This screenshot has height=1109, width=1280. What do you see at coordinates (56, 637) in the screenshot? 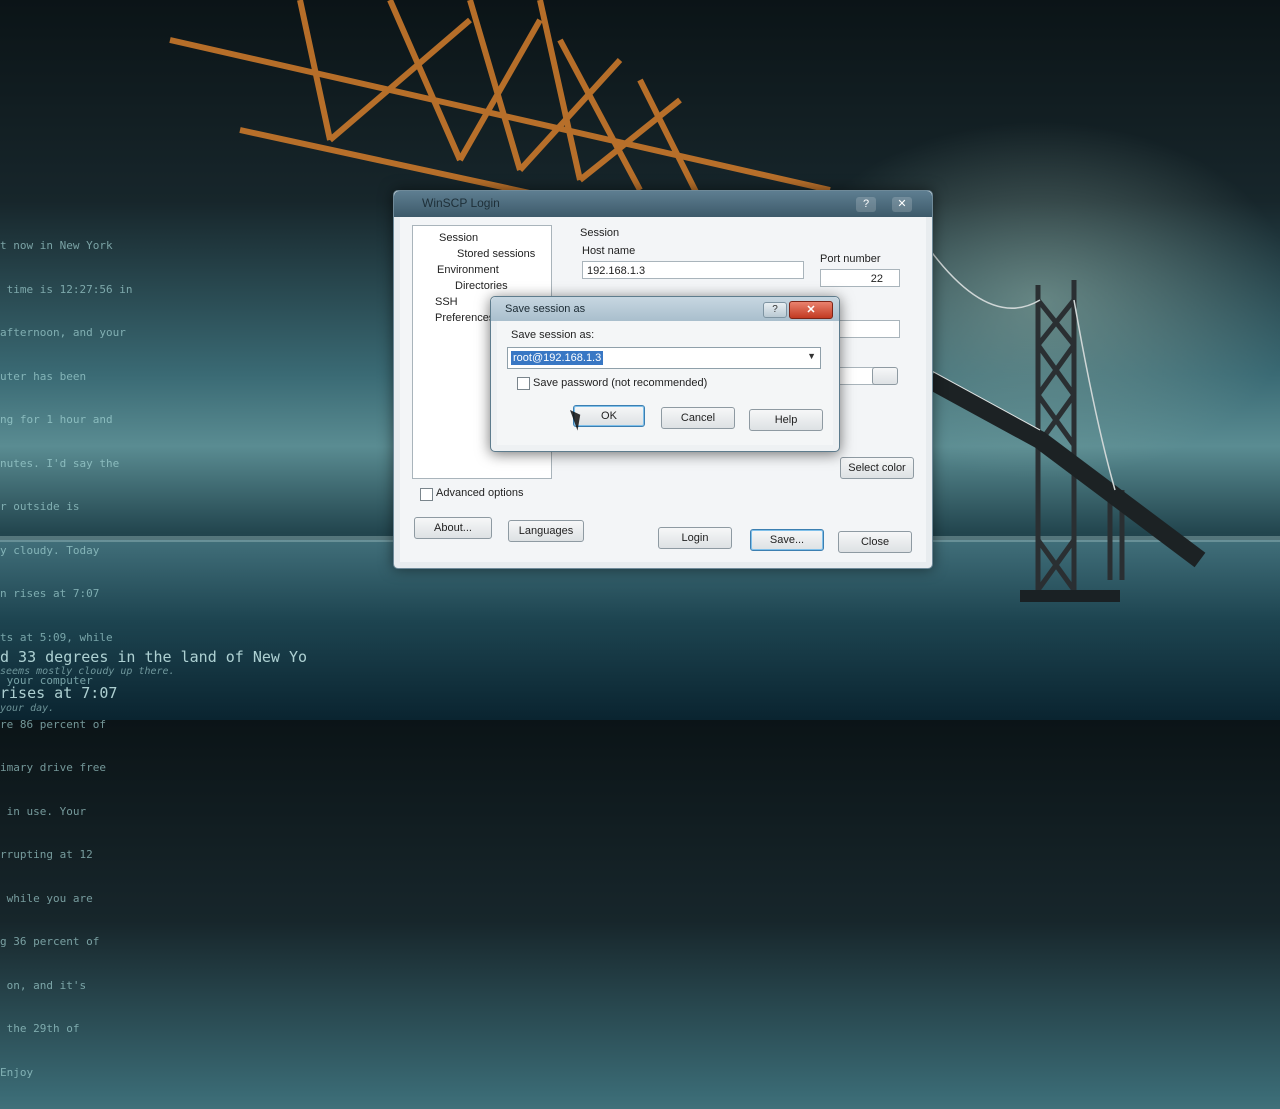
I see `info-line: ts at 5:09, while` at bounding box center [56, 637].